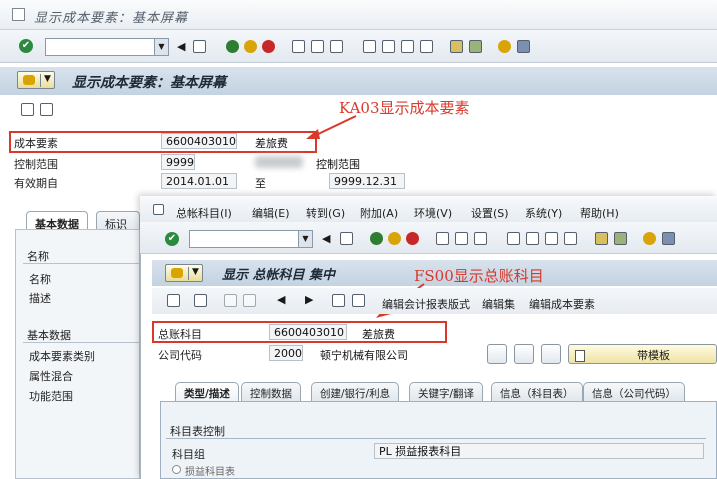  Describe the element at coordinates (298, 46) in the screenshot. I see `print-icon` at that location.